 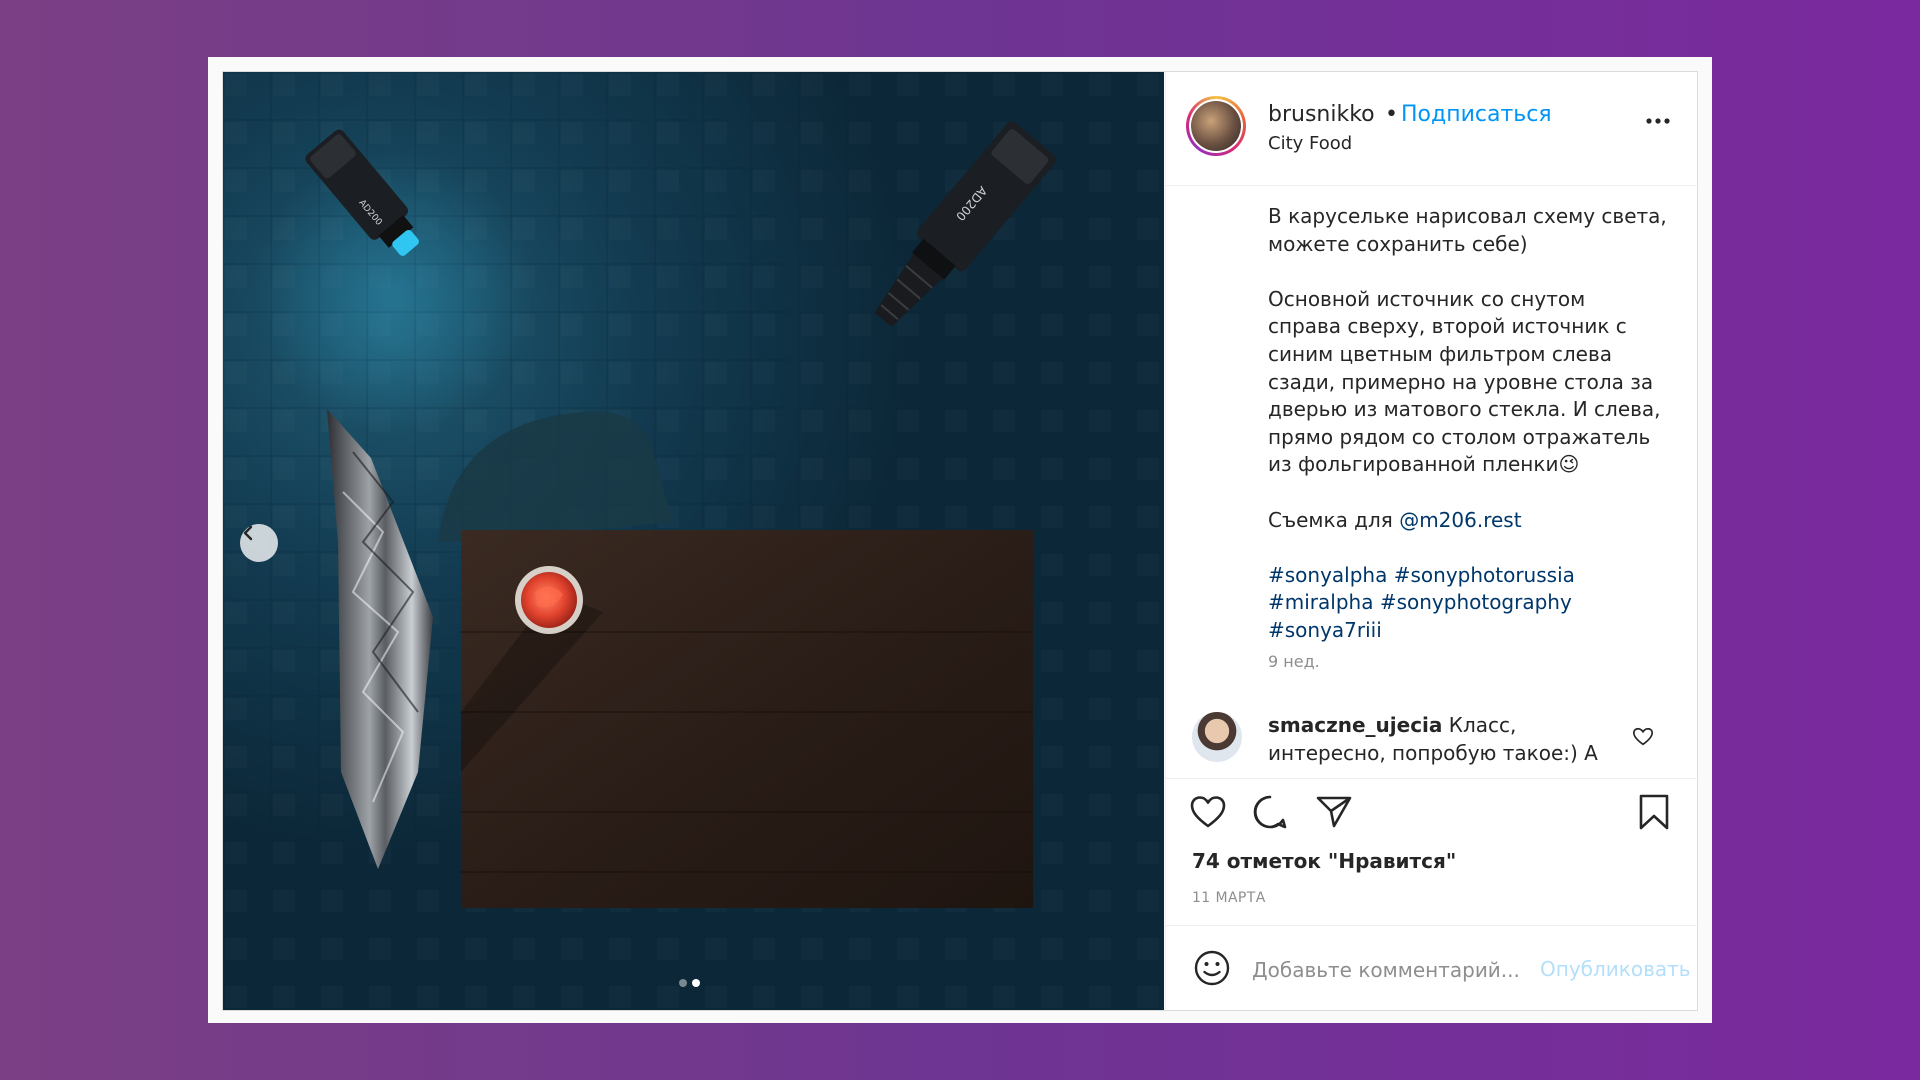 What do you see at coordinates (1432, 925) in the screenshot?
I see `comment-box-divider` at bounding box center [1432, 925].